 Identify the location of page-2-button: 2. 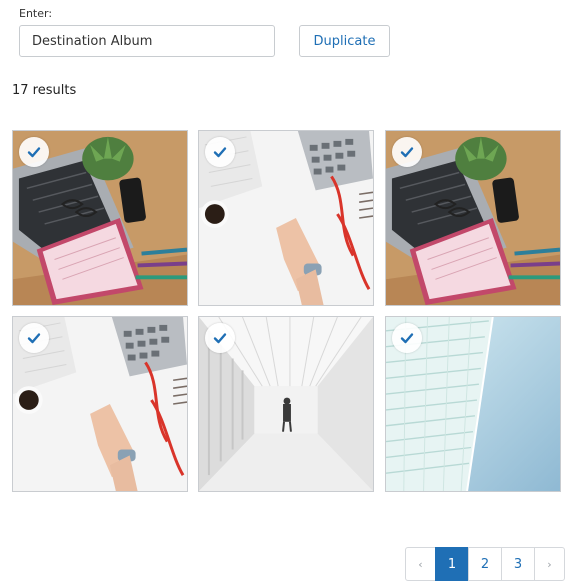
(485, 564).